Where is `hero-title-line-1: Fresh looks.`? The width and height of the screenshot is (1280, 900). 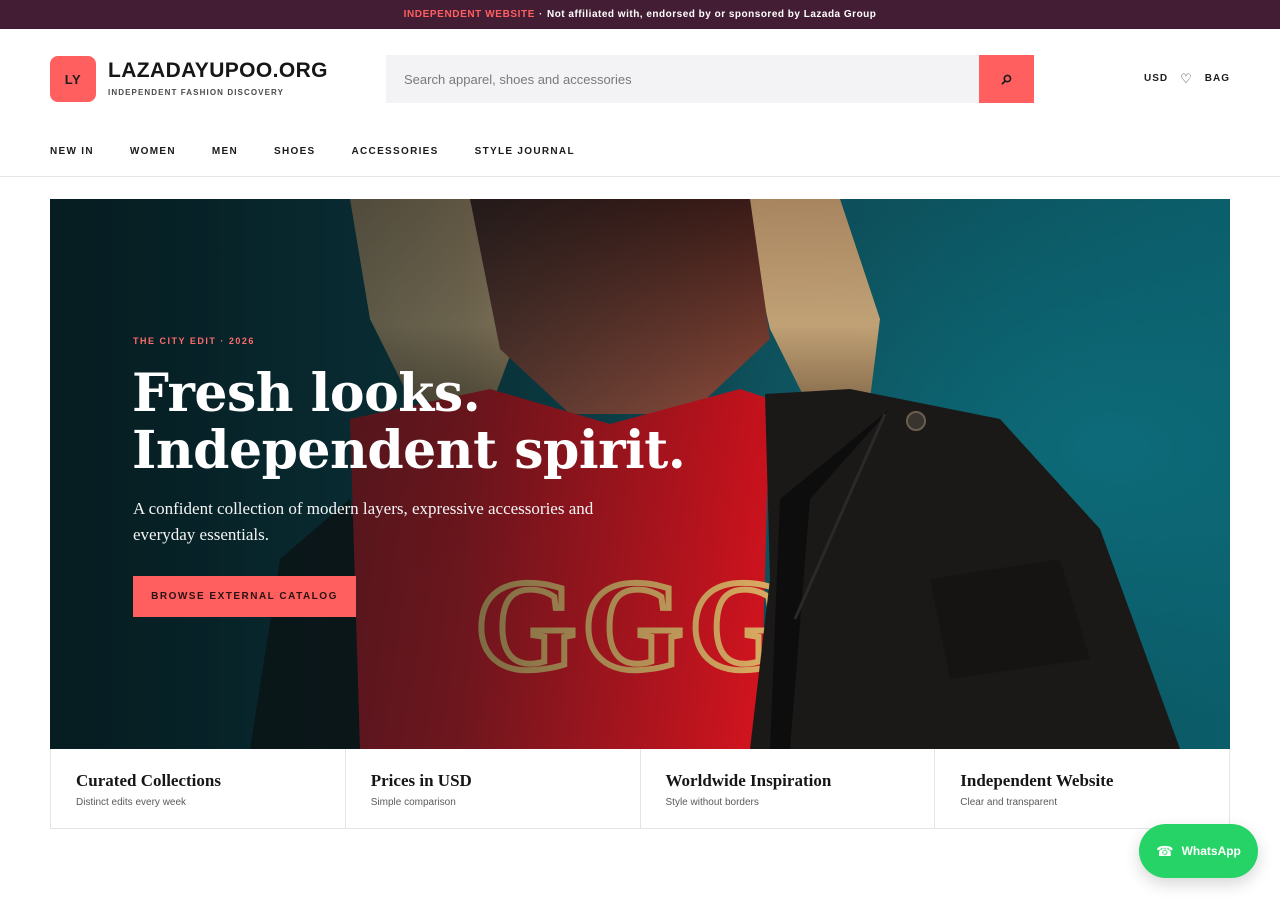
hero-title-line-1: Fresh looks. is located at coordinates (306, 393).